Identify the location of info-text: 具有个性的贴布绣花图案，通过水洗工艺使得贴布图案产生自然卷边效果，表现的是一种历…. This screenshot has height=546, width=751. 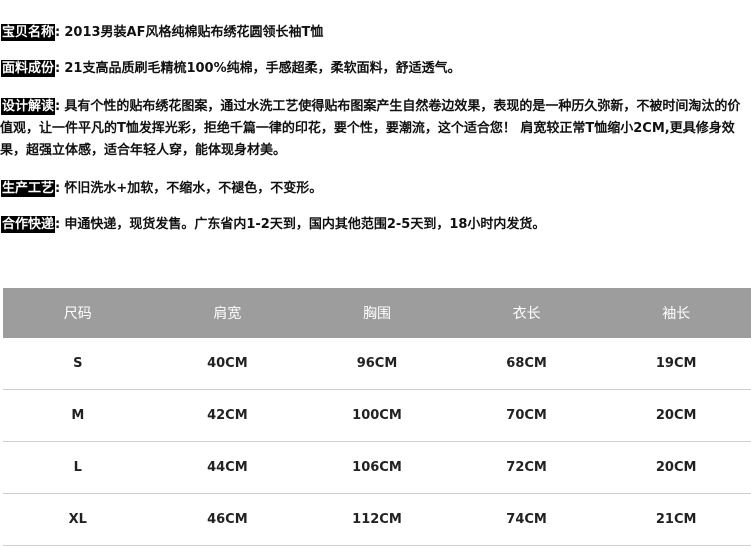
(370, 128).